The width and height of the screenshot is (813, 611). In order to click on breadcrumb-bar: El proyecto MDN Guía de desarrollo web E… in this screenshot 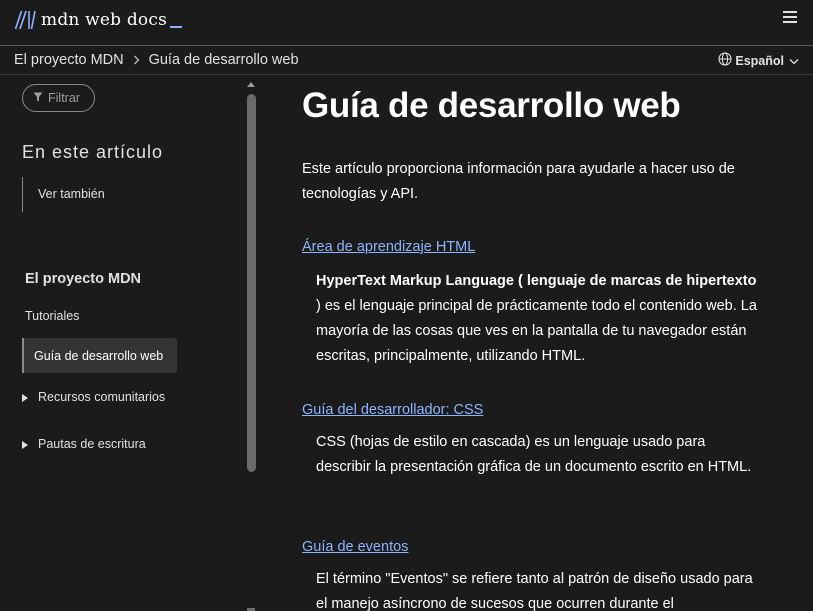, I will do `click(406, 61)`.